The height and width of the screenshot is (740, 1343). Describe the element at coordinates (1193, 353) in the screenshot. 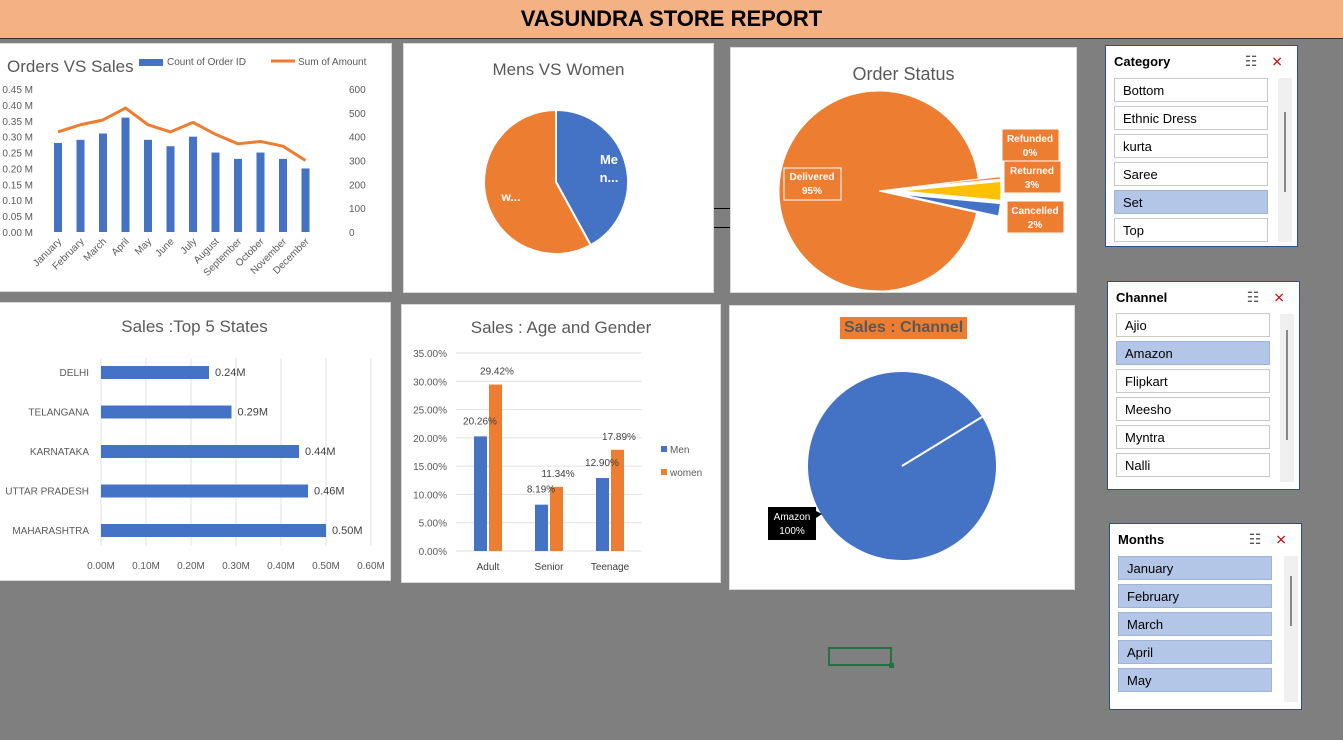

I see `slicer-item-amazon: Amazon` at that location.